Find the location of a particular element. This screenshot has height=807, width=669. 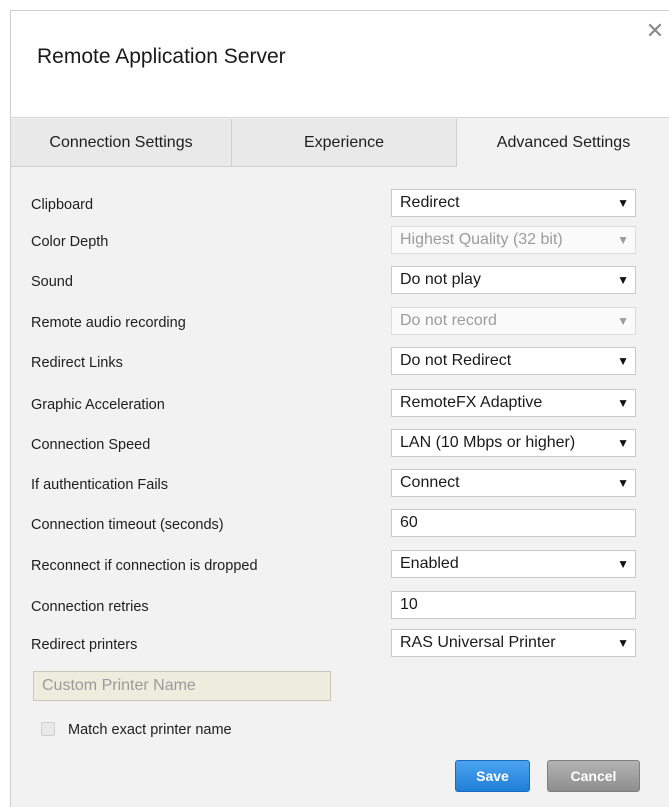

color-depth-value: Highest Quality (32 bit) is located at coordinates (481, 239).